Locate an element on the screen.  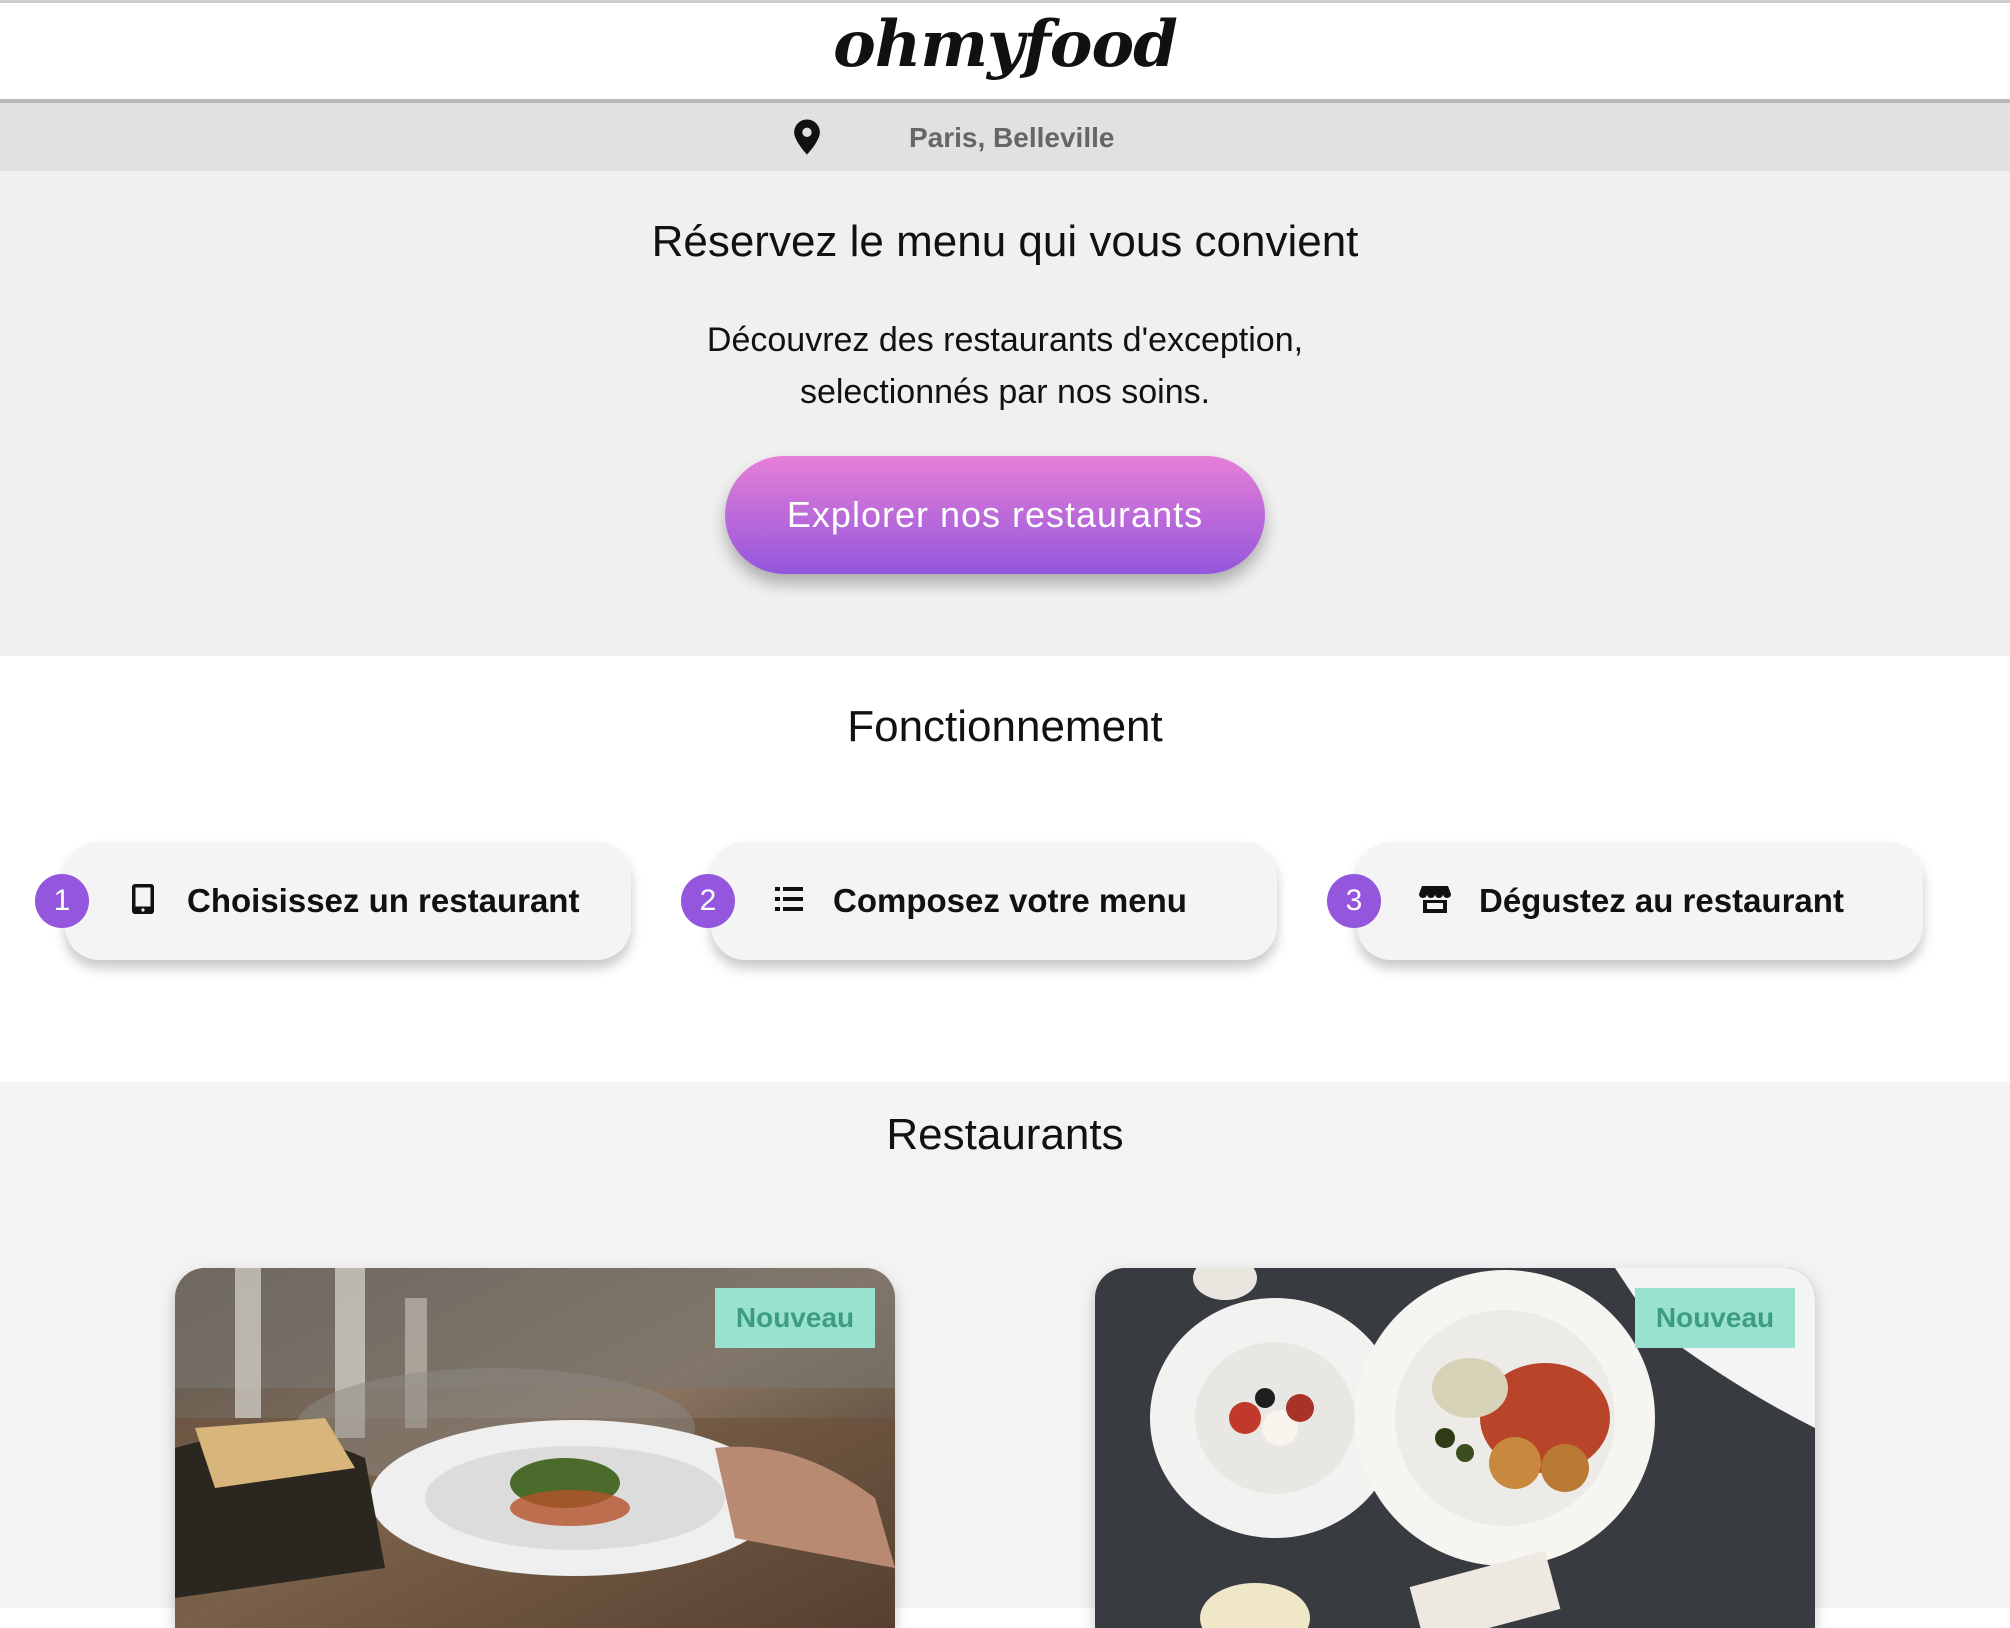
hero-description-line-2: selectionnés par nos soins. is located at coordinates (1005, 392).